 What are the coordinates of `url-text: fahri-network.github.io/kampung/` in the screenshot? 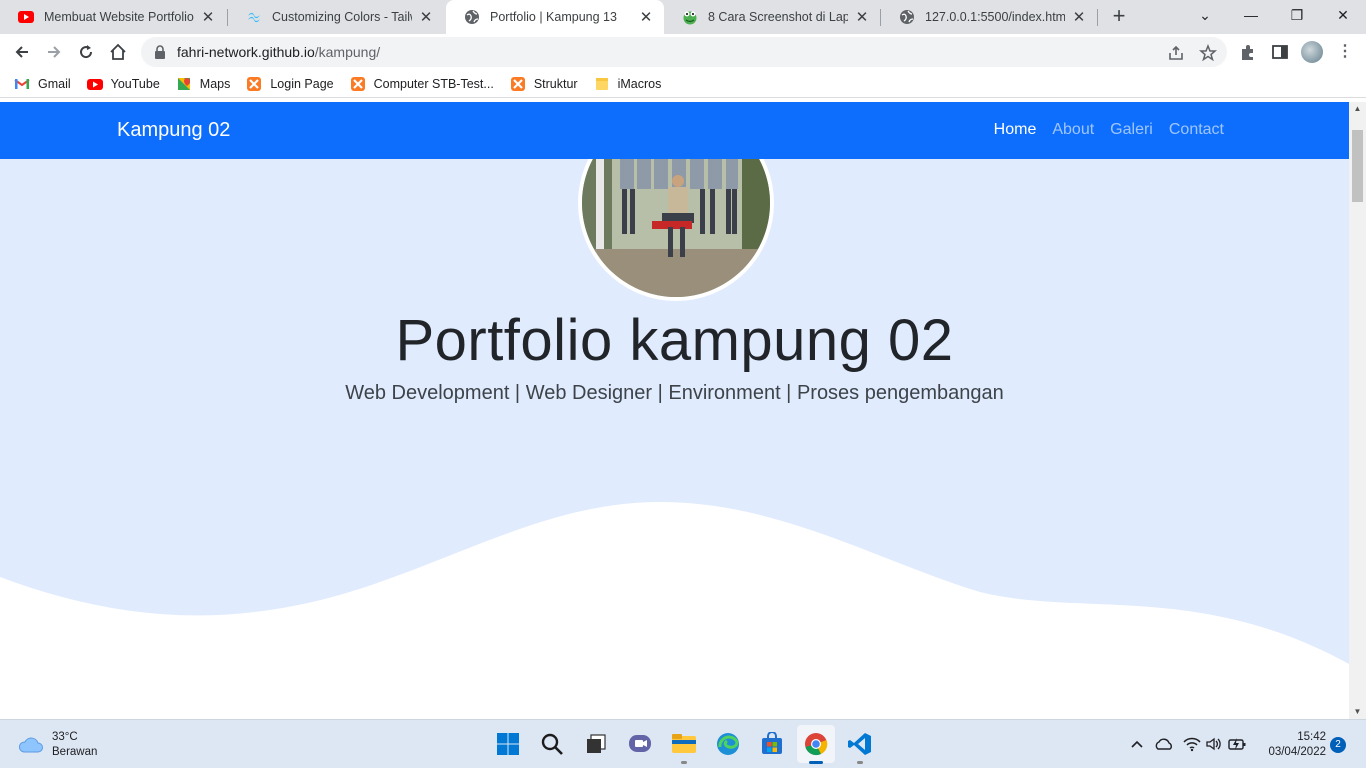 It's located at (278, 52).